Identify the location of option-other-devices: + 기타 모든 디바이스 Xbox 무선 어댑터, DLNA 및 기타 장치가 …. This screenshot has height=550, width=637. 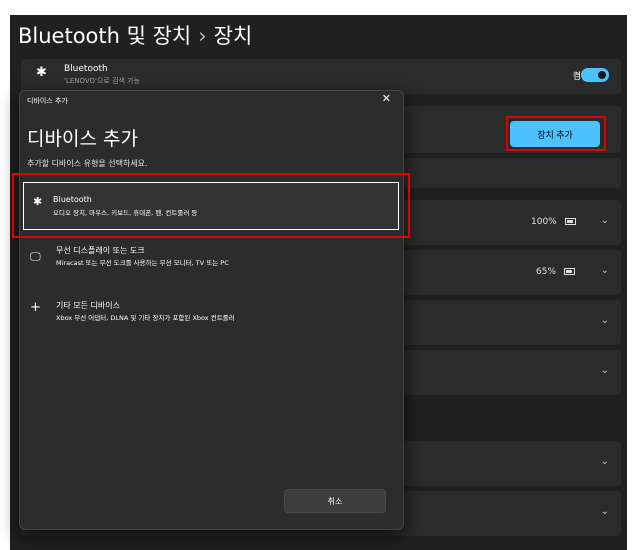
(211, 317).